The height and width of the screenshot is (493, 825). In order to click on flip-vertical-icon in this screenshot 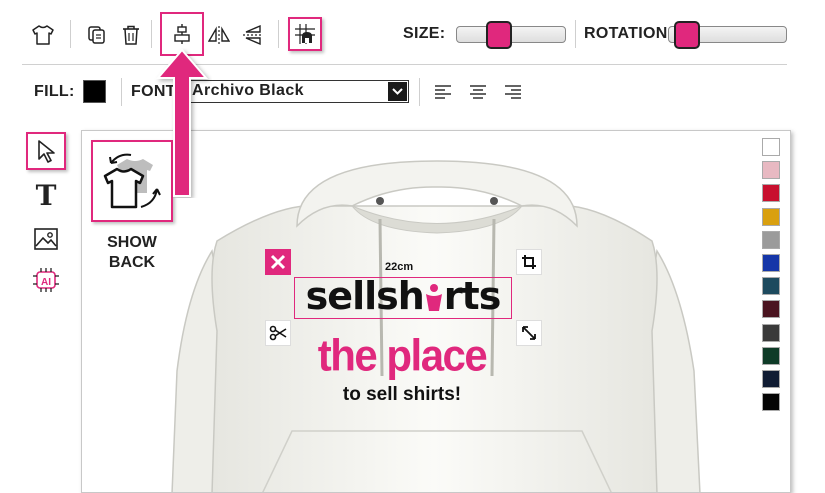, I will do `click(253, 35)`.